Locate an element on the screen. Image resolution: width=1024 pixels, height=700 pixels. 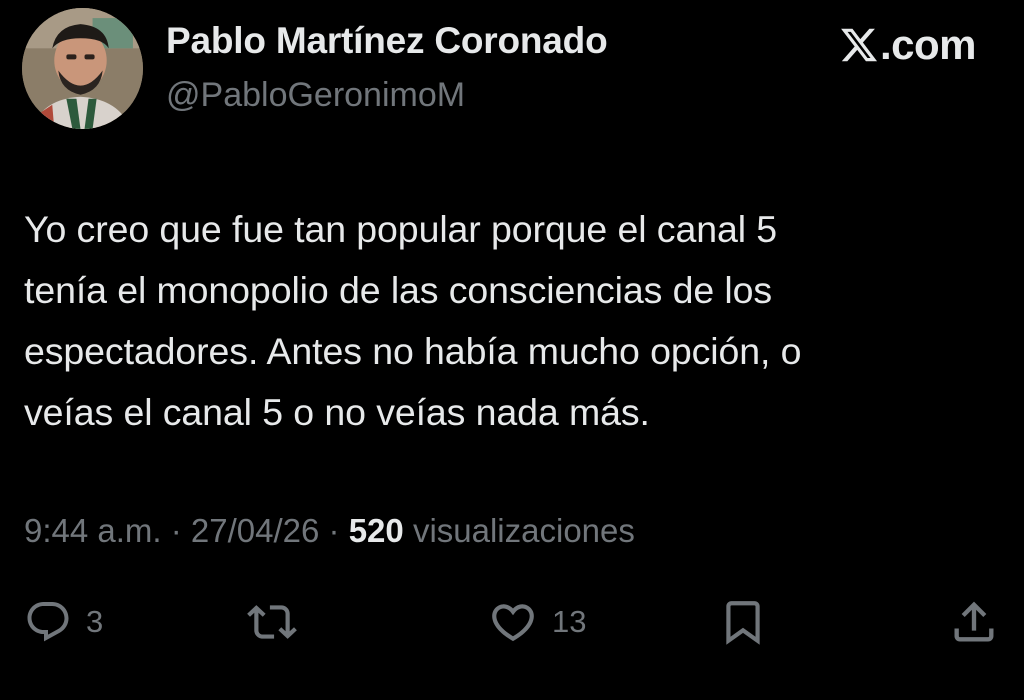
reply-button: 3 is located at coordinates (63, 622).